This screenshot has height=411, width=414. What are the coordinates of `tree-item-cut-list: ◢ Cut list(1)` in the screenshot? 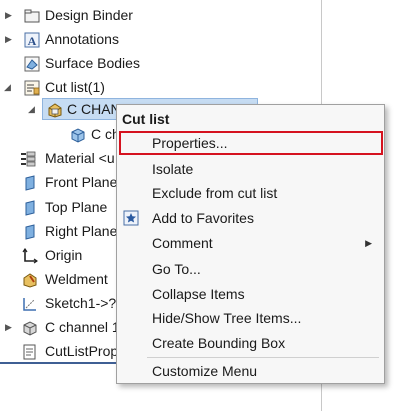 It's located at (160, 87).